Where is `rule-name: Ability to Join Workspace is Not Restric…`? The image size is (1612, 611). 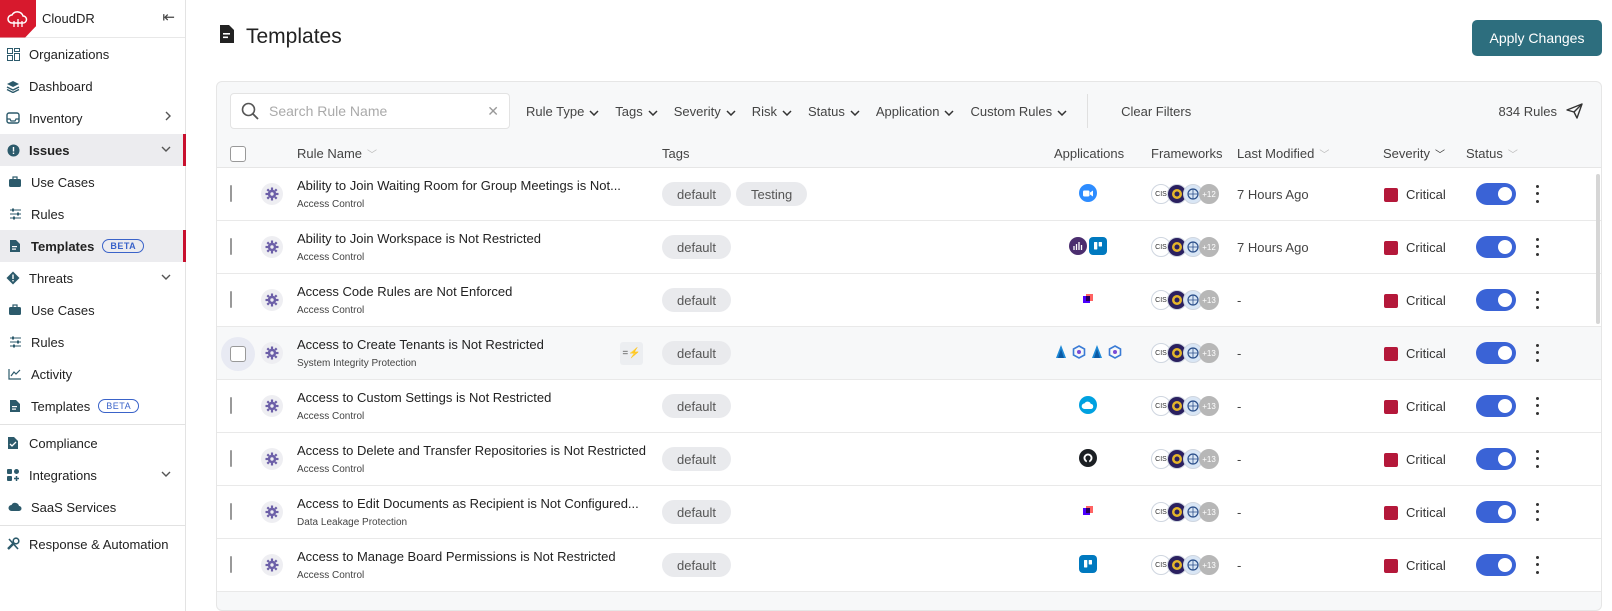
rule-name: Ability to Join Workspace is Not Restric… is located at coordinates (419, 238).